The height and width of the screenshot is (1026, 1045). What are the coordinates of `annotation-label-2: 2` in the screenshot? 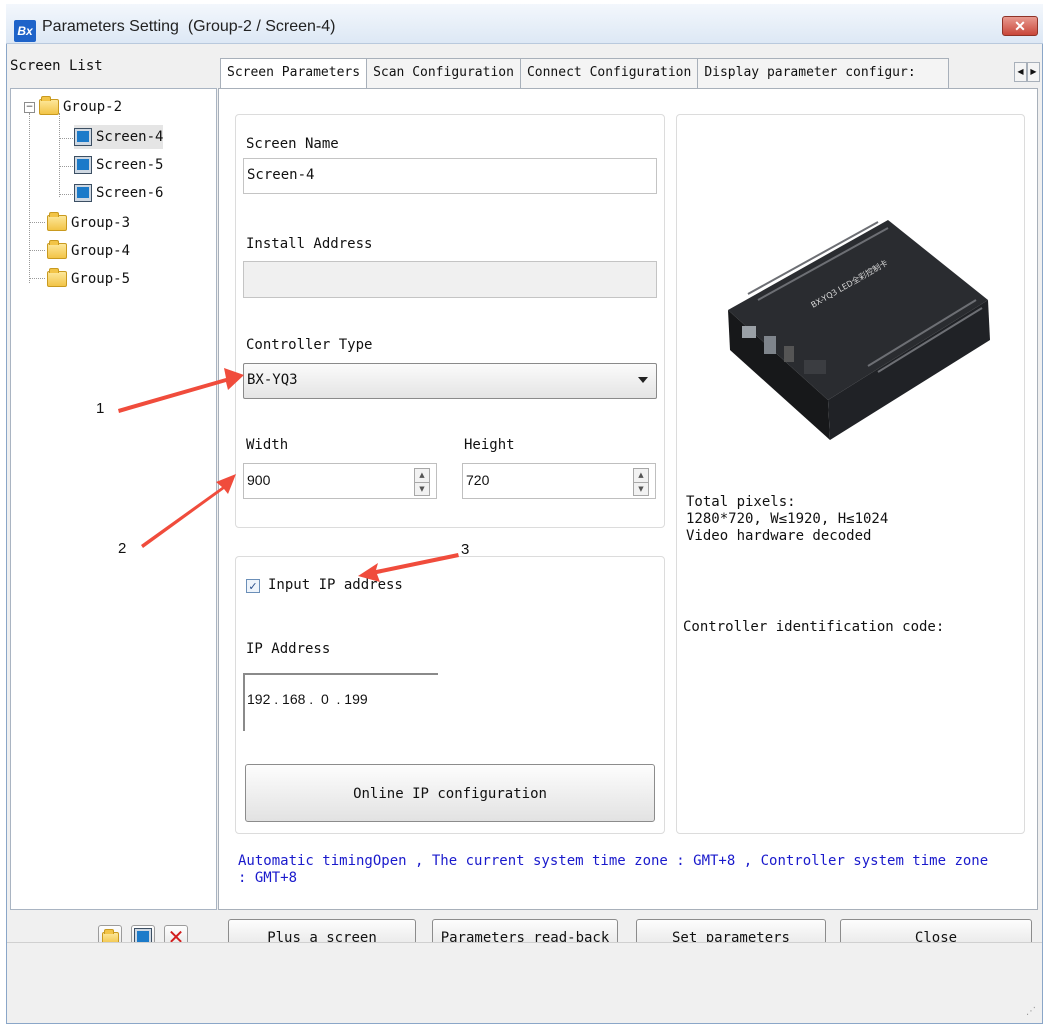 It's located at (122, 548).